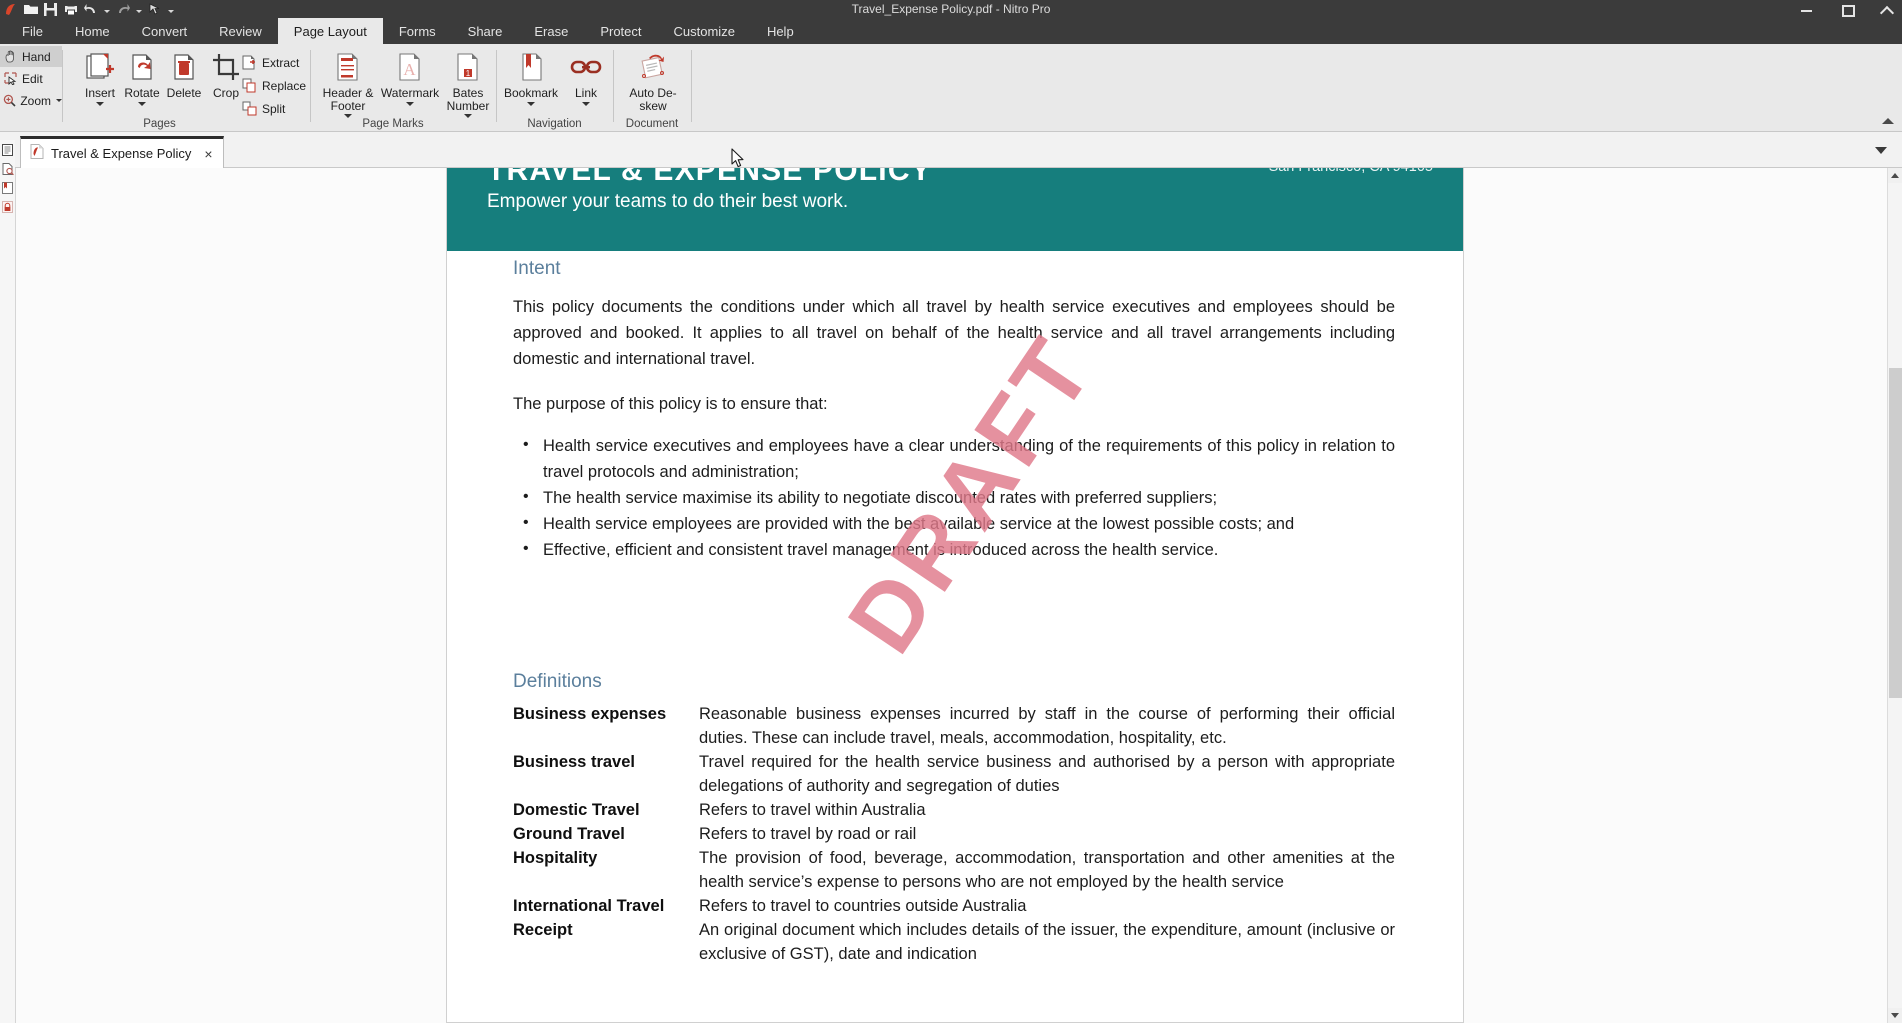 This screenshot has width=1902, height=1023. What do you see at coordinates (410, 103) in the screenshot?
I see `watermark-caret` at bounding box center [410, 103].